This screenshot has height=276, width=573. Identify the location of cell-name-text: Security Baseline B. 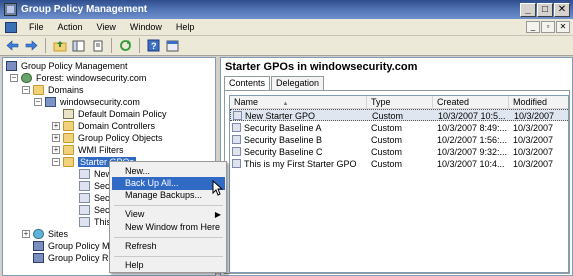
(283, 140).